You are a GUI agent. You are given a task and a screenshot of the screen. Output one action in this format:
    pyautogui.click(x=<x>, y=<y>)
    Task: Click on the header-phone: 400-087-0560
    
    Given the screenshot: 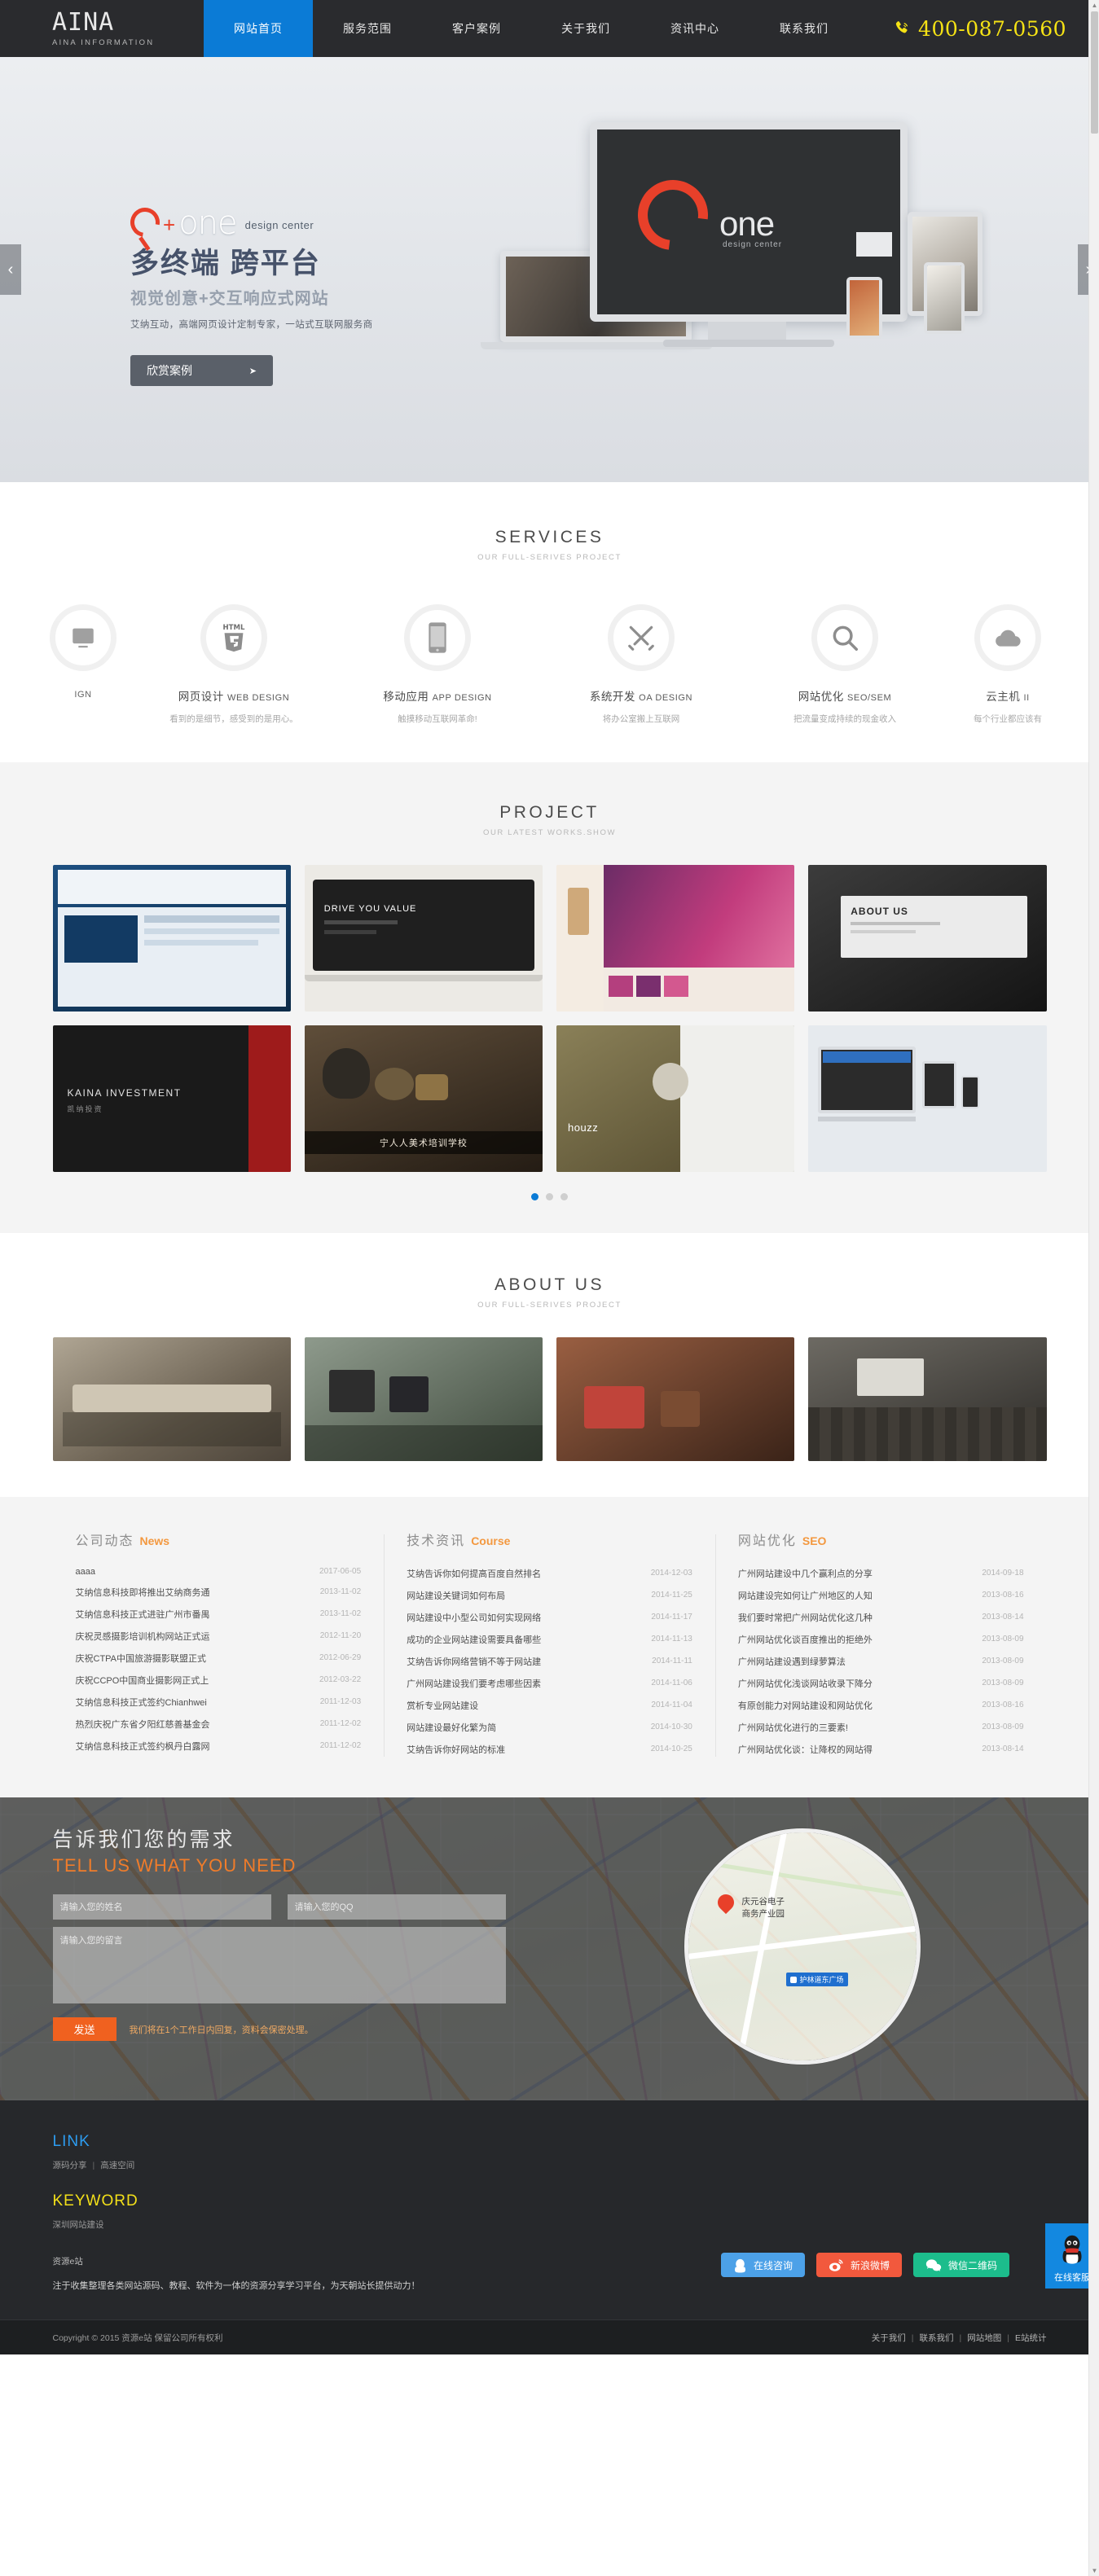 What is the action you would take?
    pyautogui.click(x=996, y=28)
    